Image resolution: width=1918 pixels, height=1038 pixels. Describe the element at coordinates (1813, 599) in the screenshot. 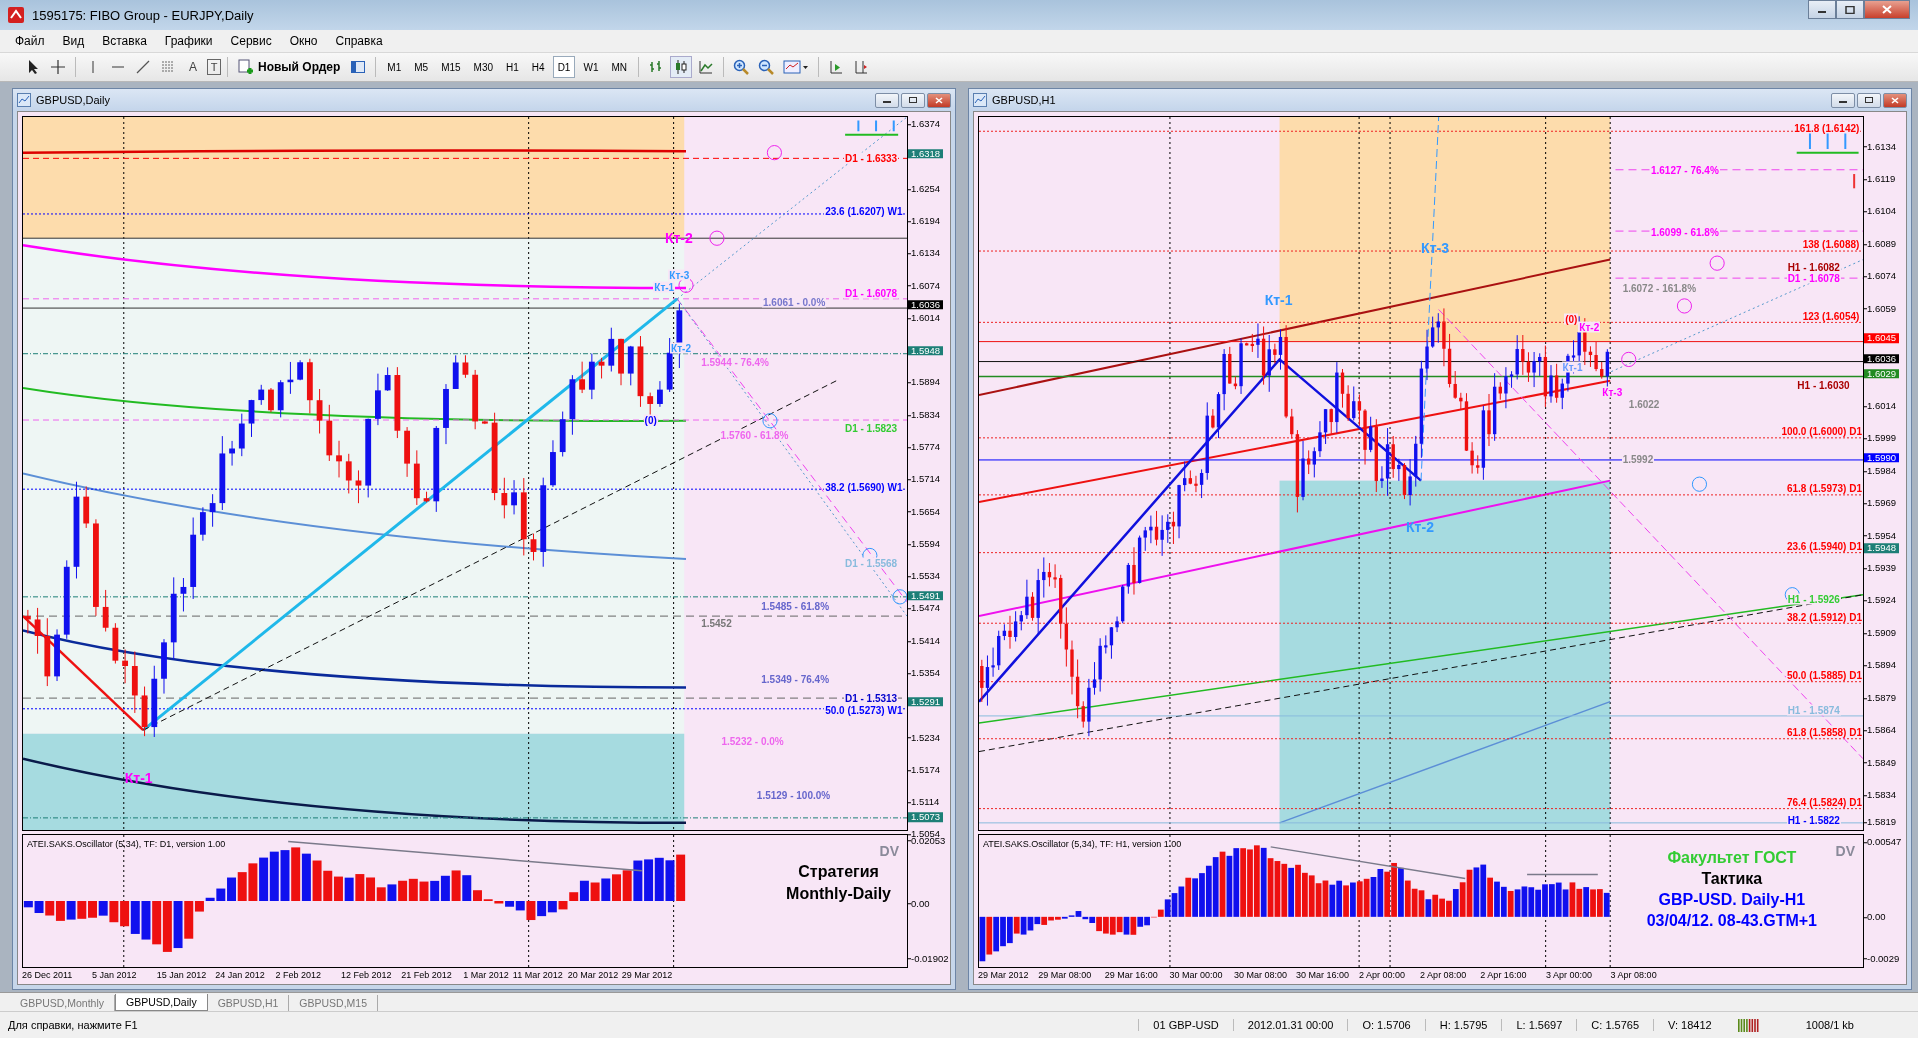

I see `level-label: H1 - 1.5926` at that location.